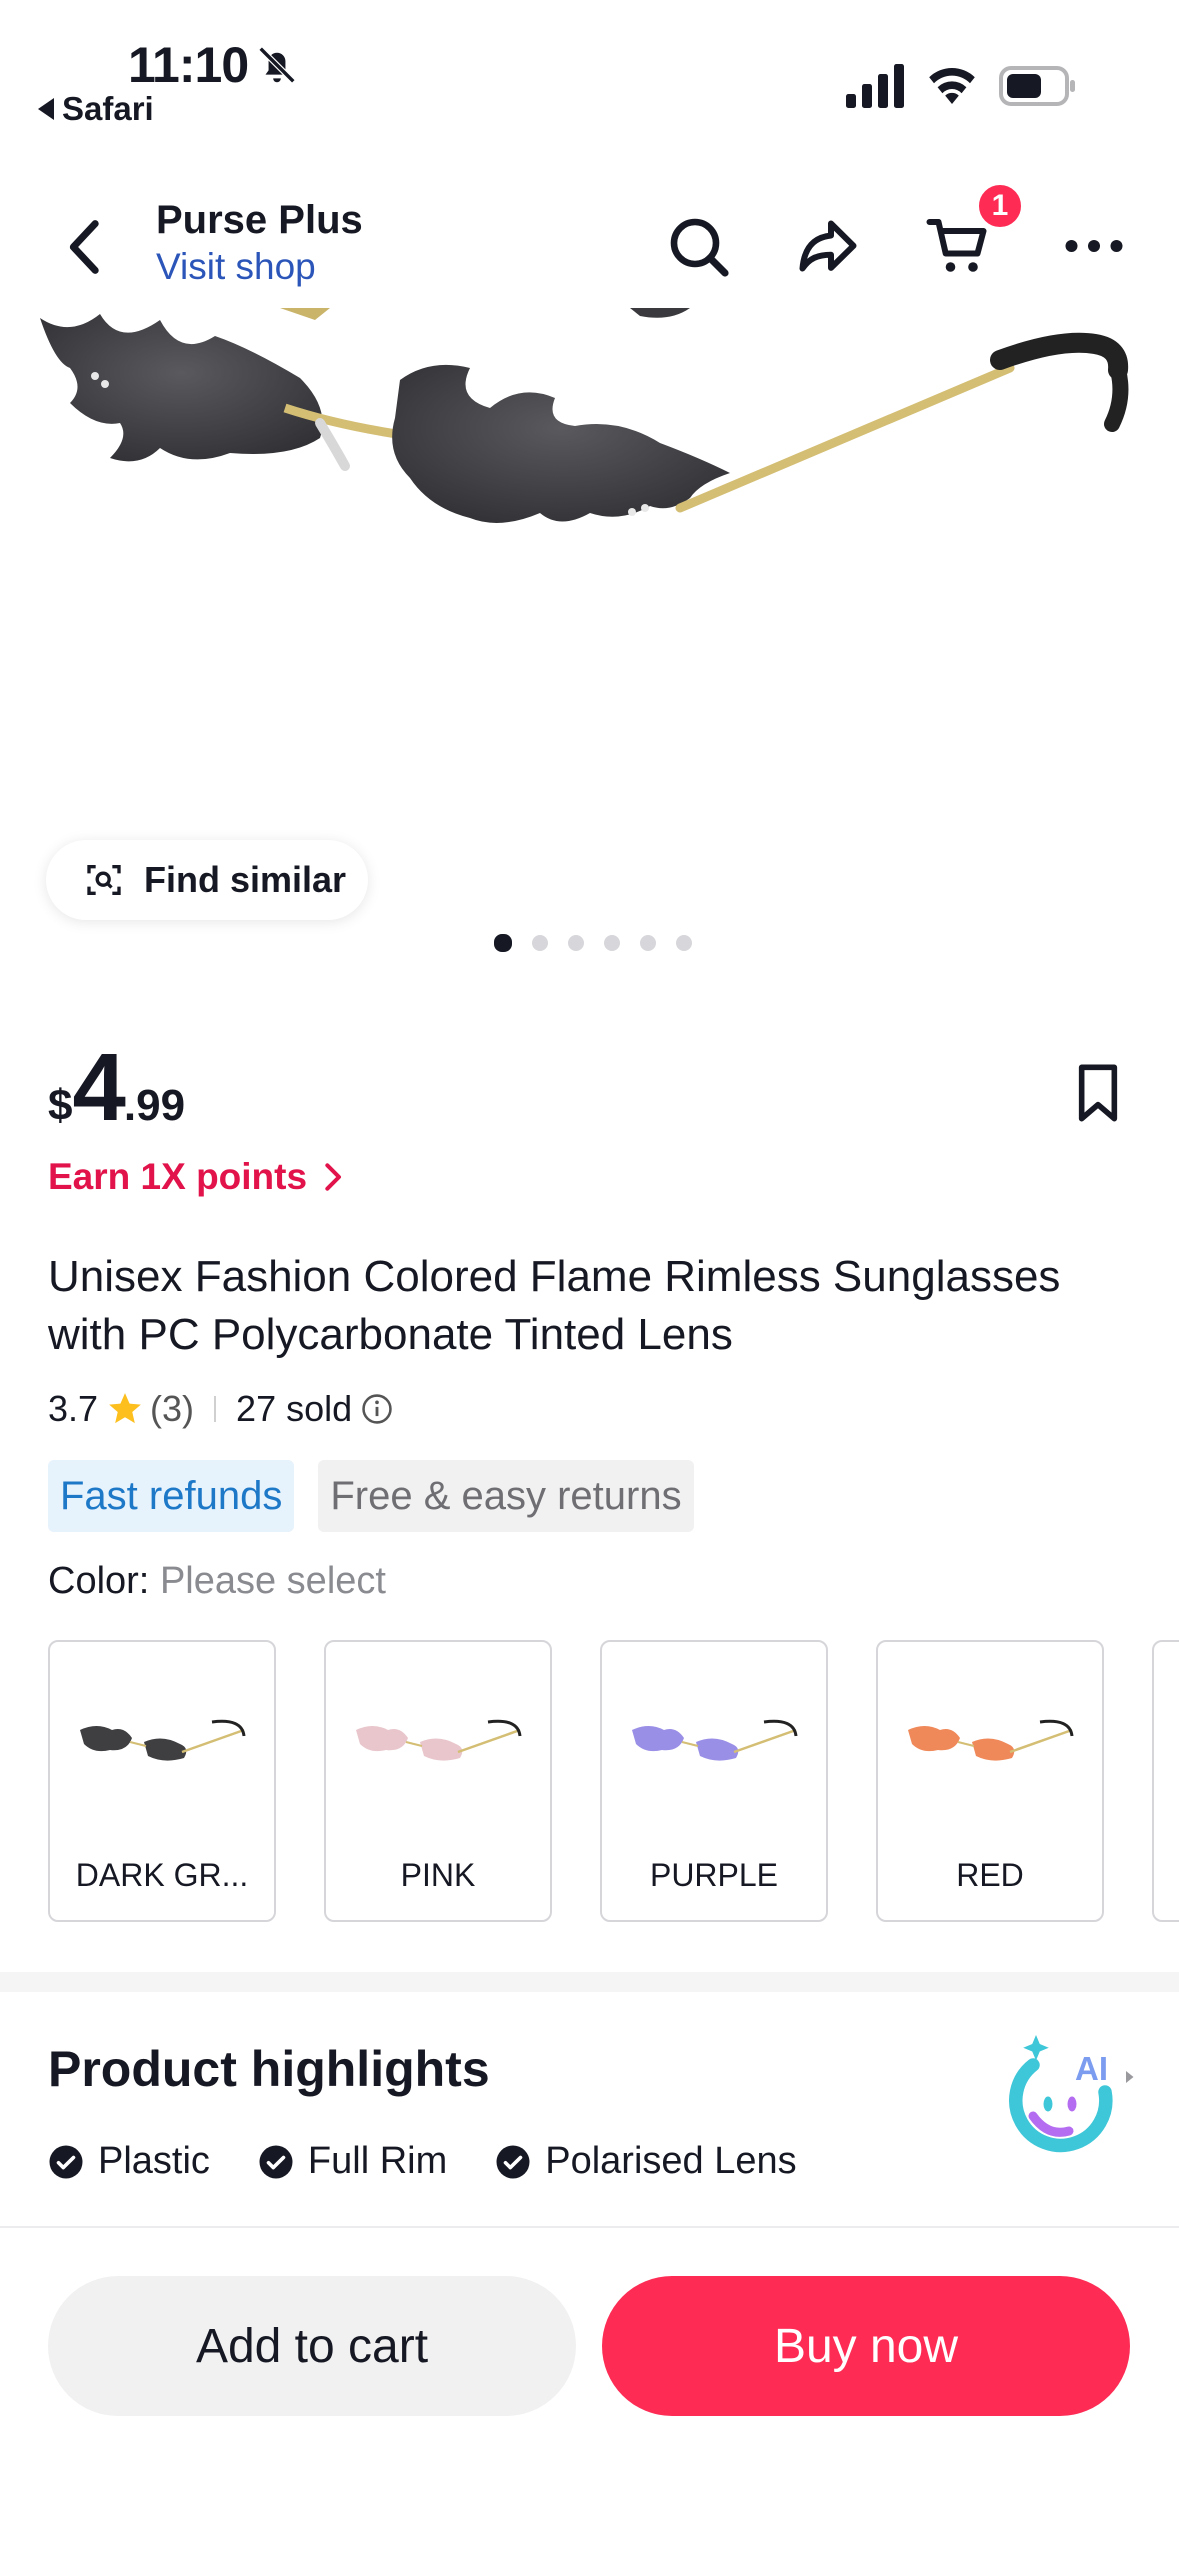 The image size is (1179, 2556). What do you see at coordinates (259, 220) in the screenshot?
I see `shop-name: Purse Plus` at bounding box center [259, 220].